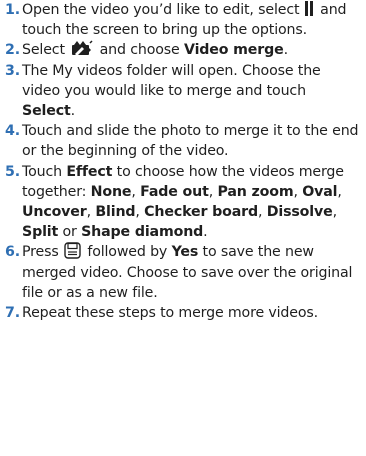 The height and width of the screenshot is (456, 366). I want to click on step-text: followed by, so click(127, 252).